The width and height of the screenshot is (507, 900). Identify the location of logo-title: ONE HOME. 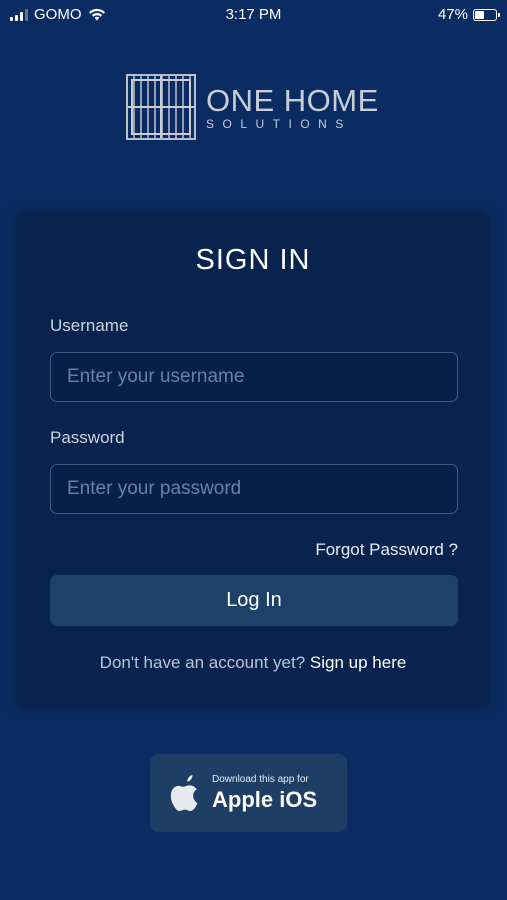
(292, 100).